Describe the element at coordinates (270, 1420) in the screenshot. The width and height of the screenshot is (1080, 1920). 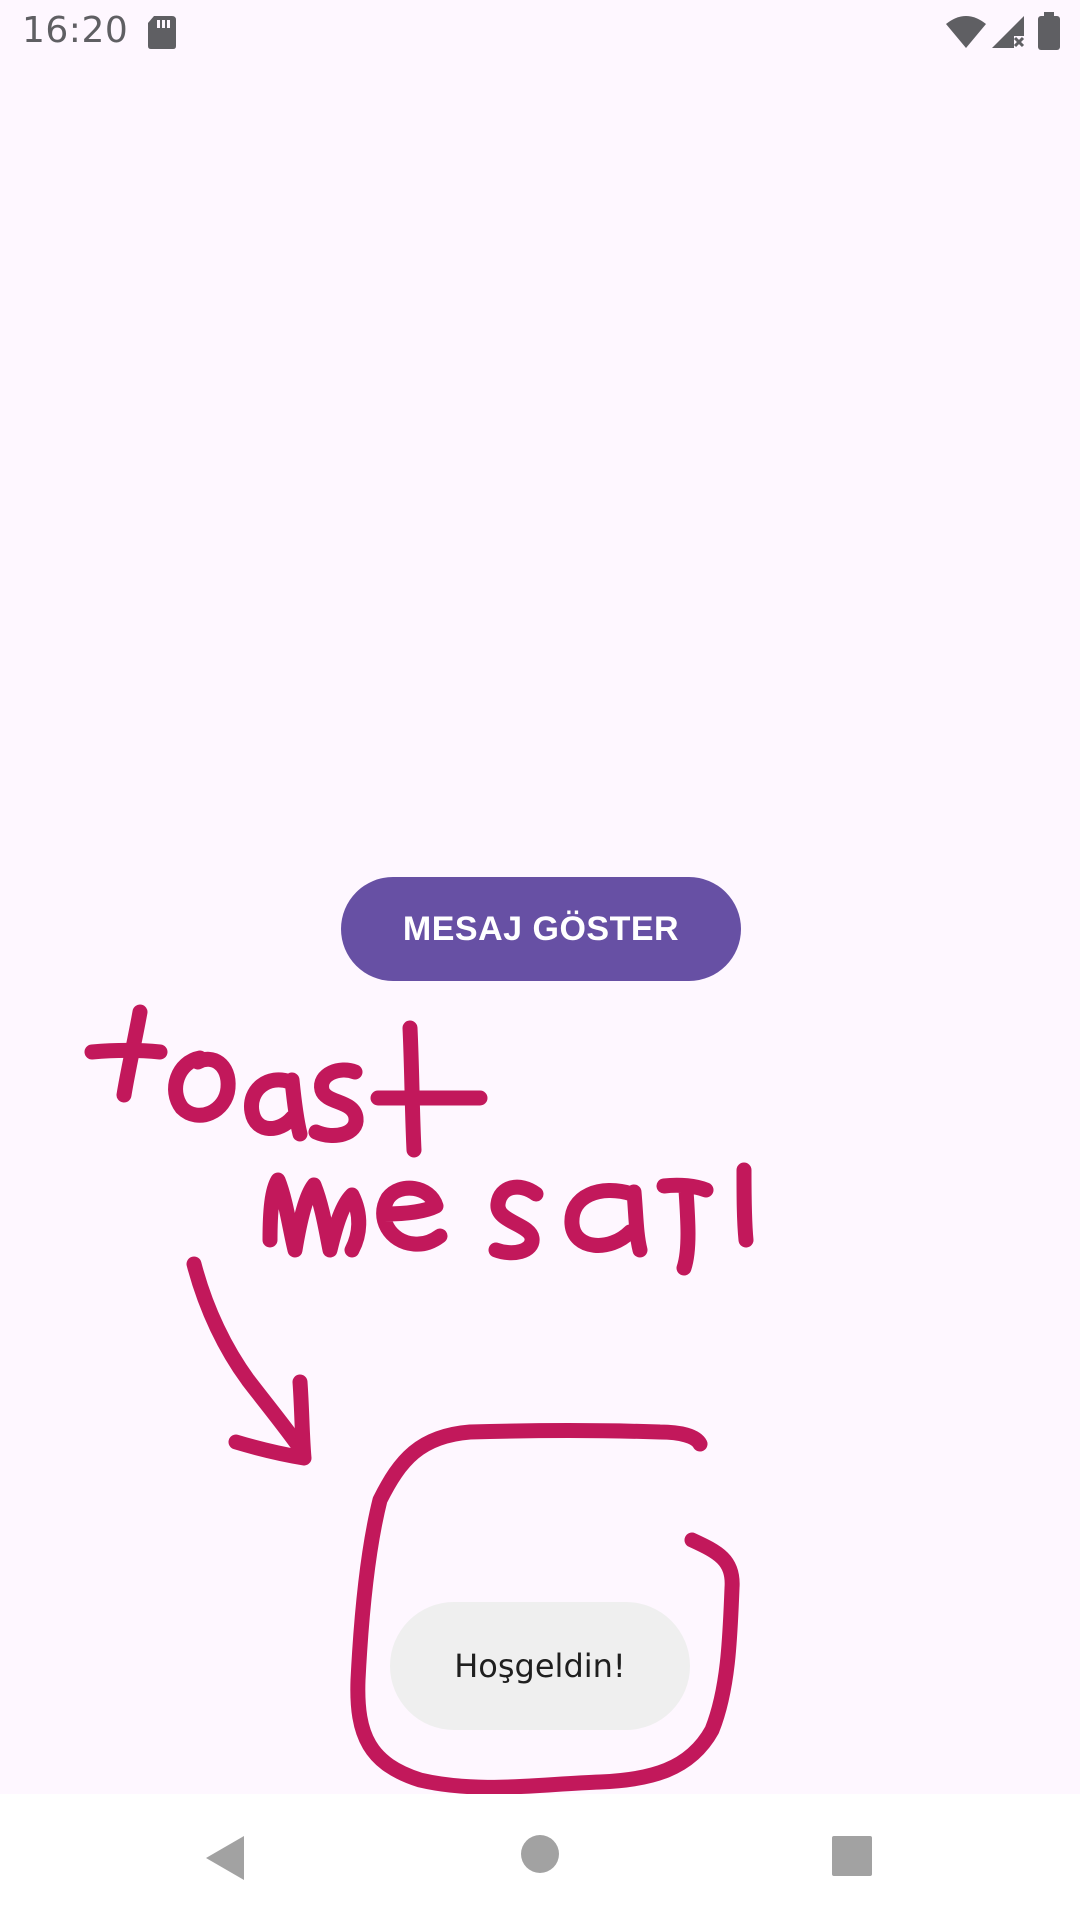
I see `arrow-head` at that location.